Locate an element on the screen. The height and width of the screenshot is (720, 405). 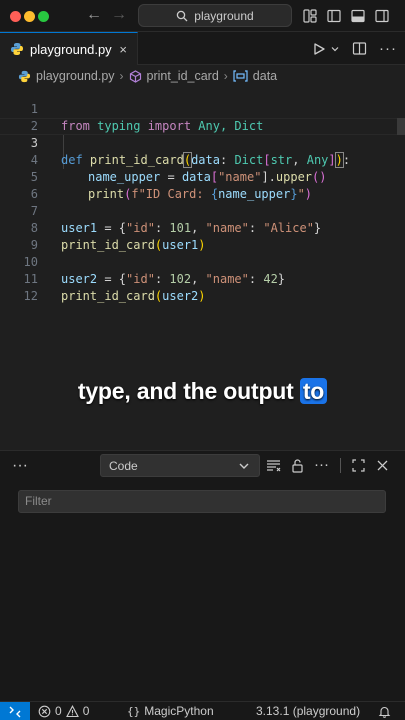
divider is located at coordinates (340, 465).